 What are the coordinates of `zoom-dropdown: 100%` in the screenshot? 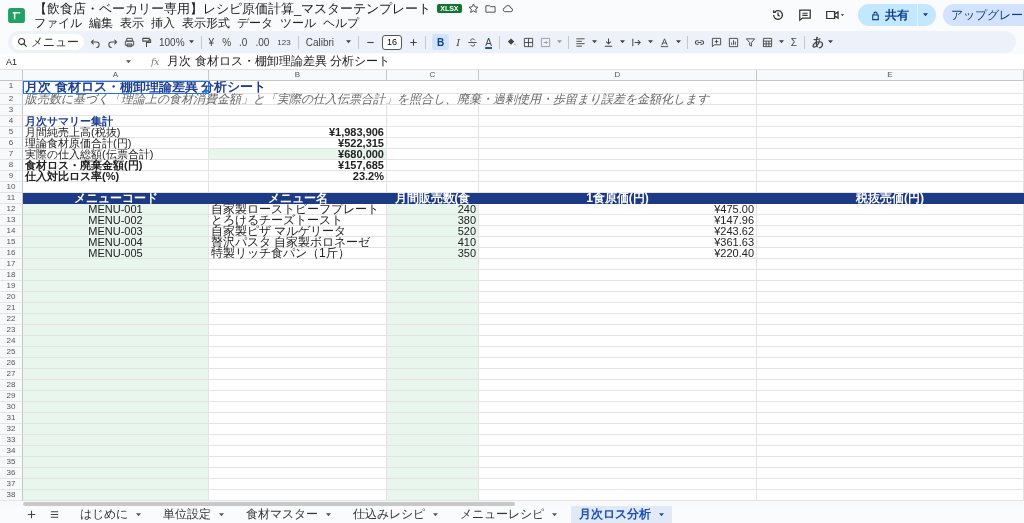 It's located at (176, 42).